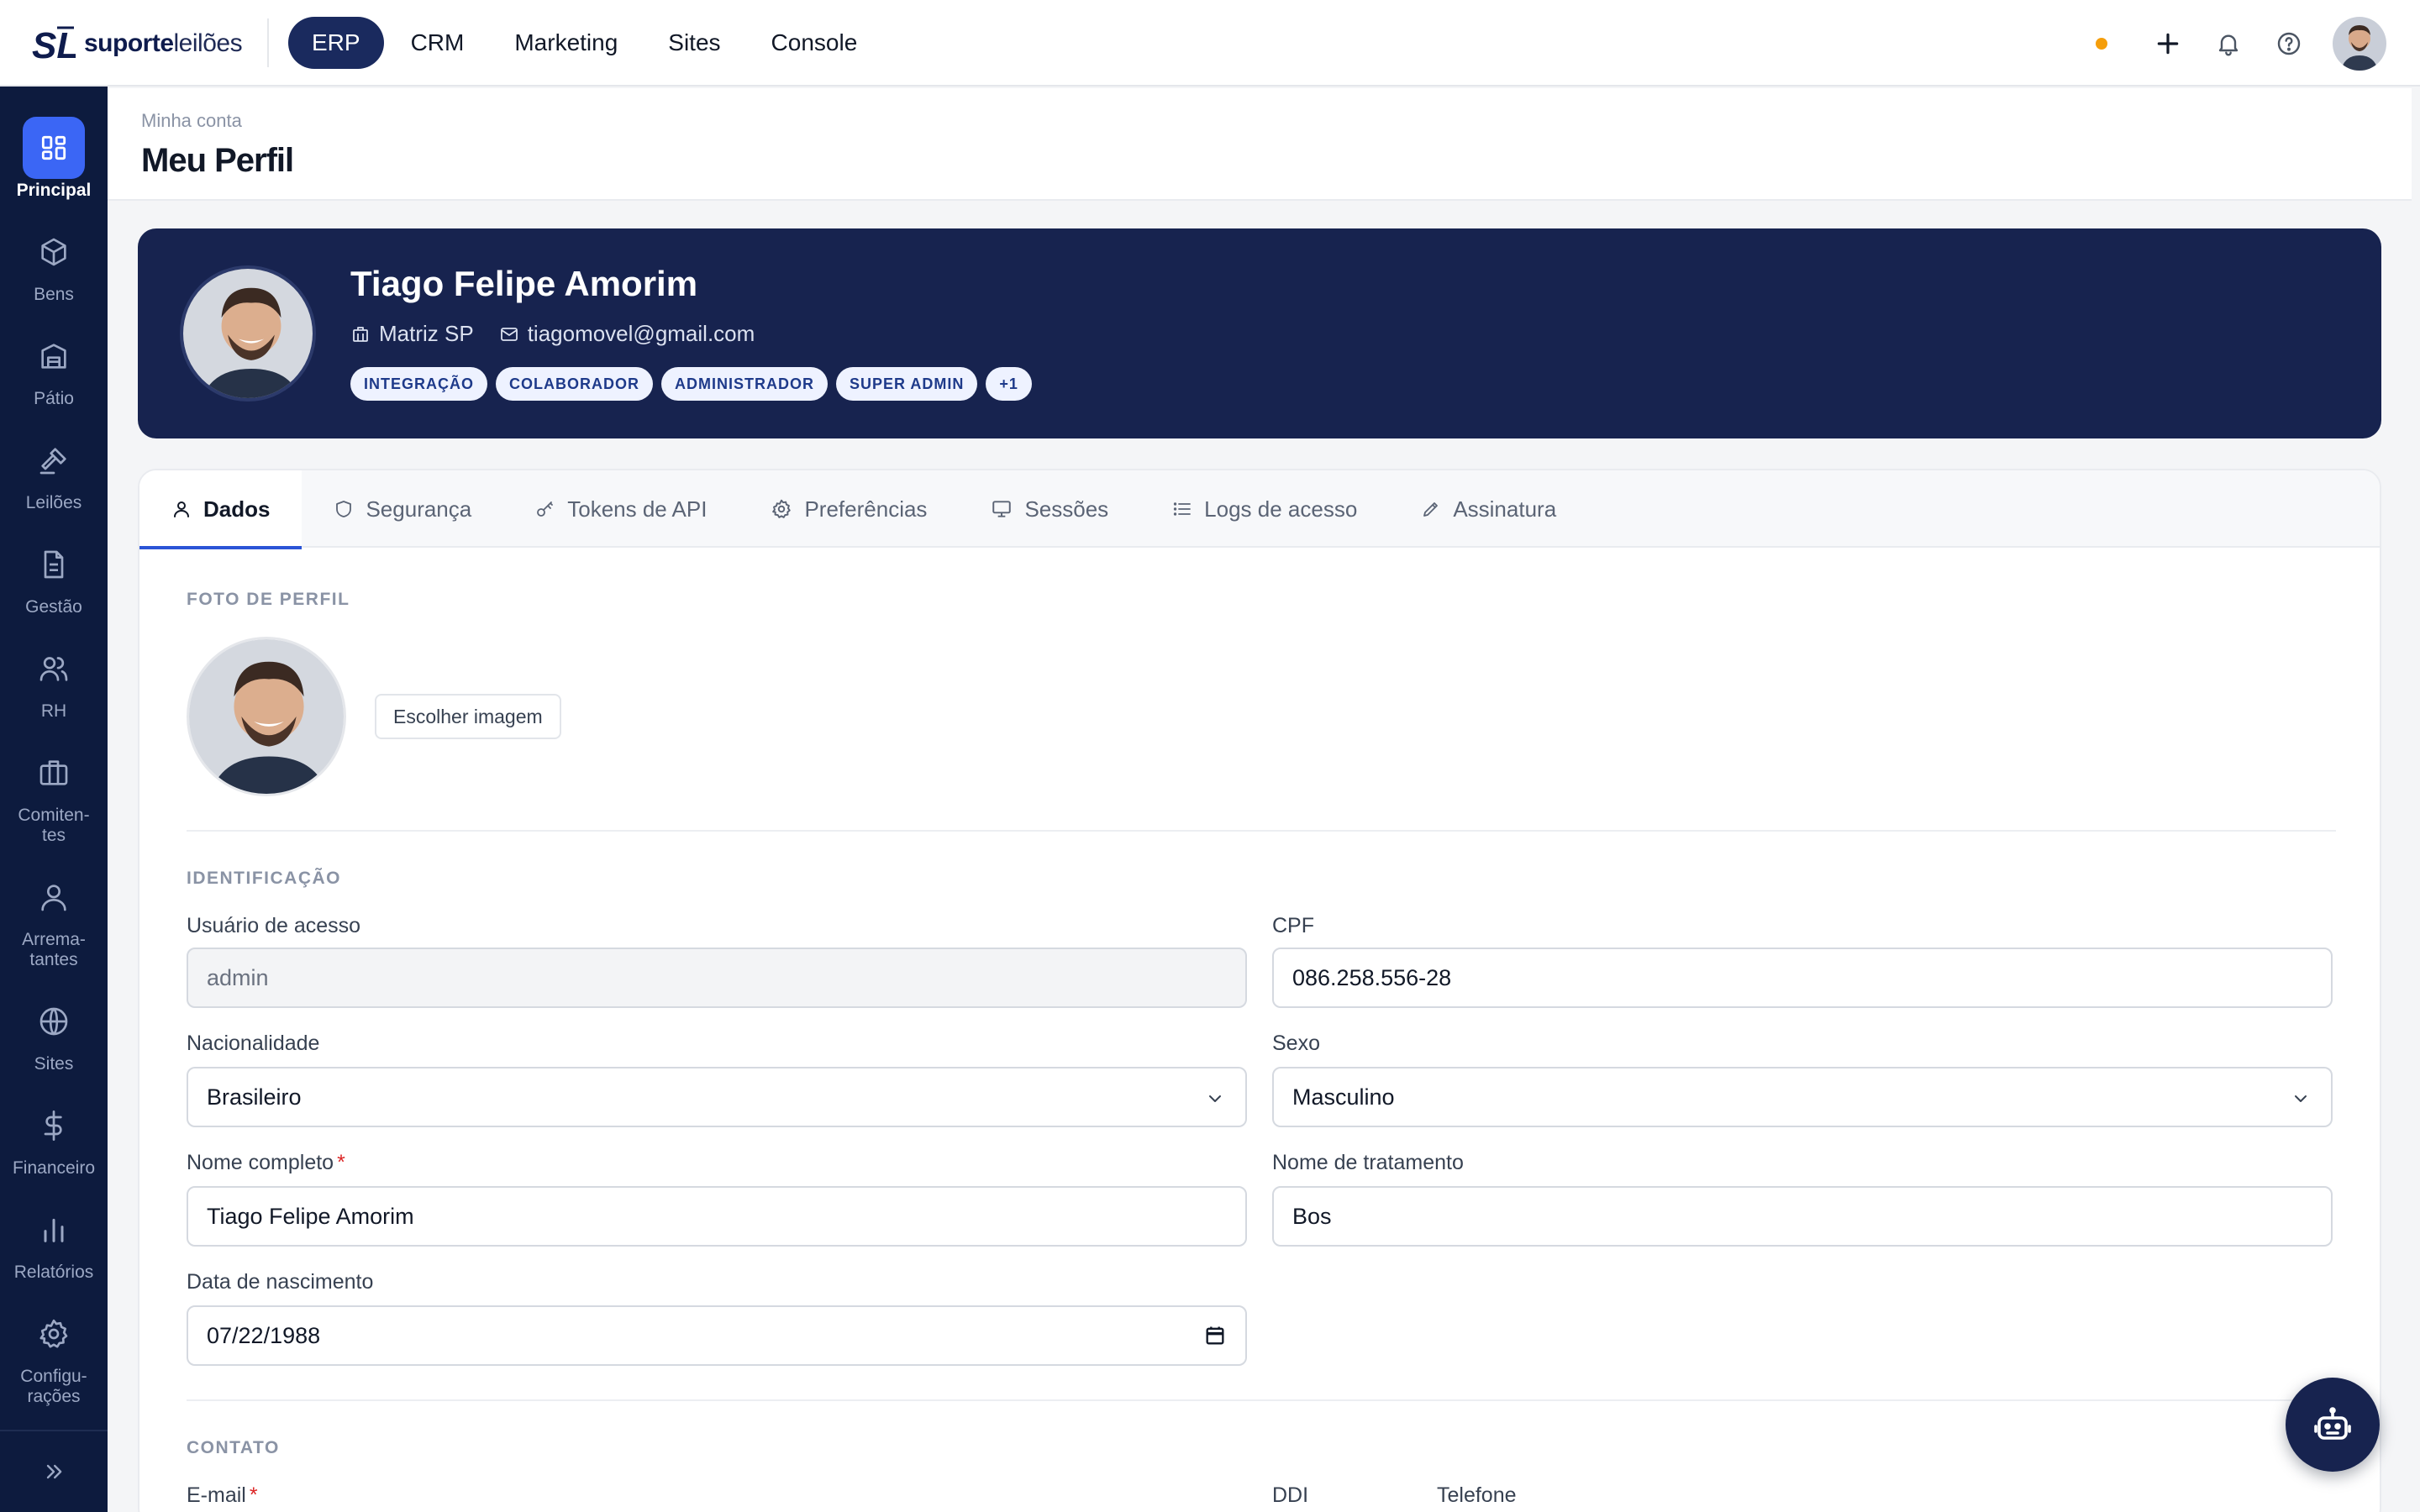  Describe the element at coordinates (54, 564) in the screenshot. I see `document-icon` at that location.